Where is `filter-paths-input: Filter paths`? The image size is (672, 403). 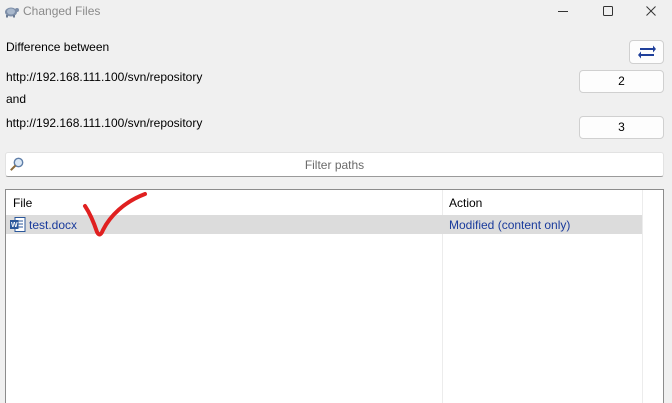 filter-paths-input: Filter paths is located at coordinates (334, 164).